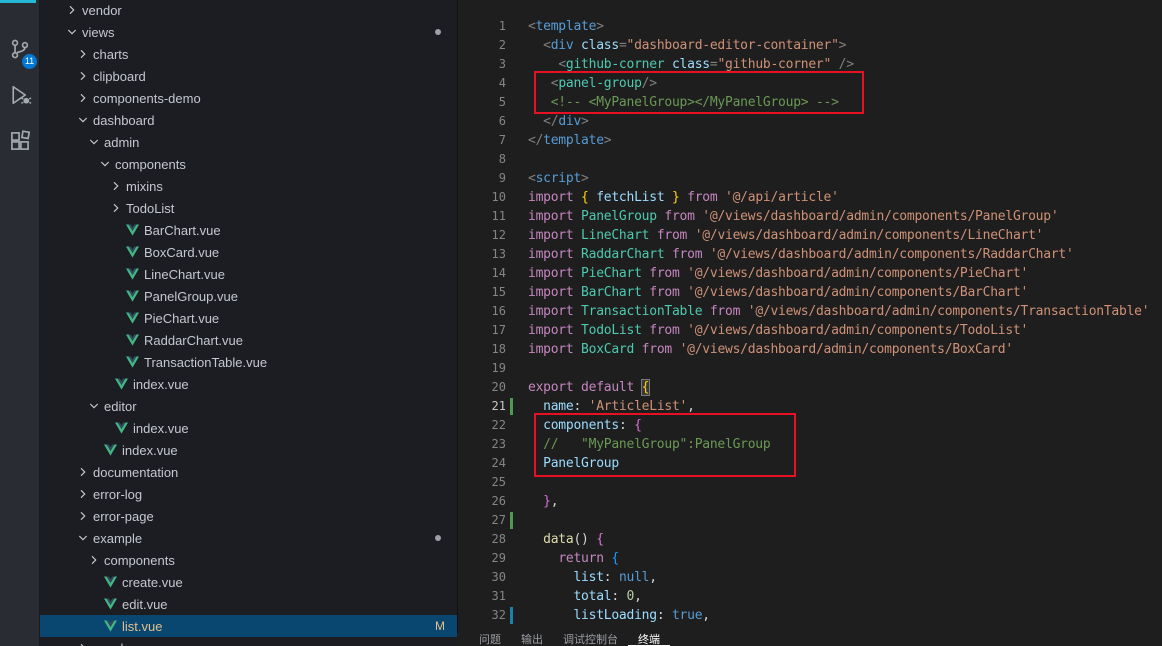 The height and width of the screenshot is (646, 1162). I want to click on code-line: 1 <template>, so click(810, 26).